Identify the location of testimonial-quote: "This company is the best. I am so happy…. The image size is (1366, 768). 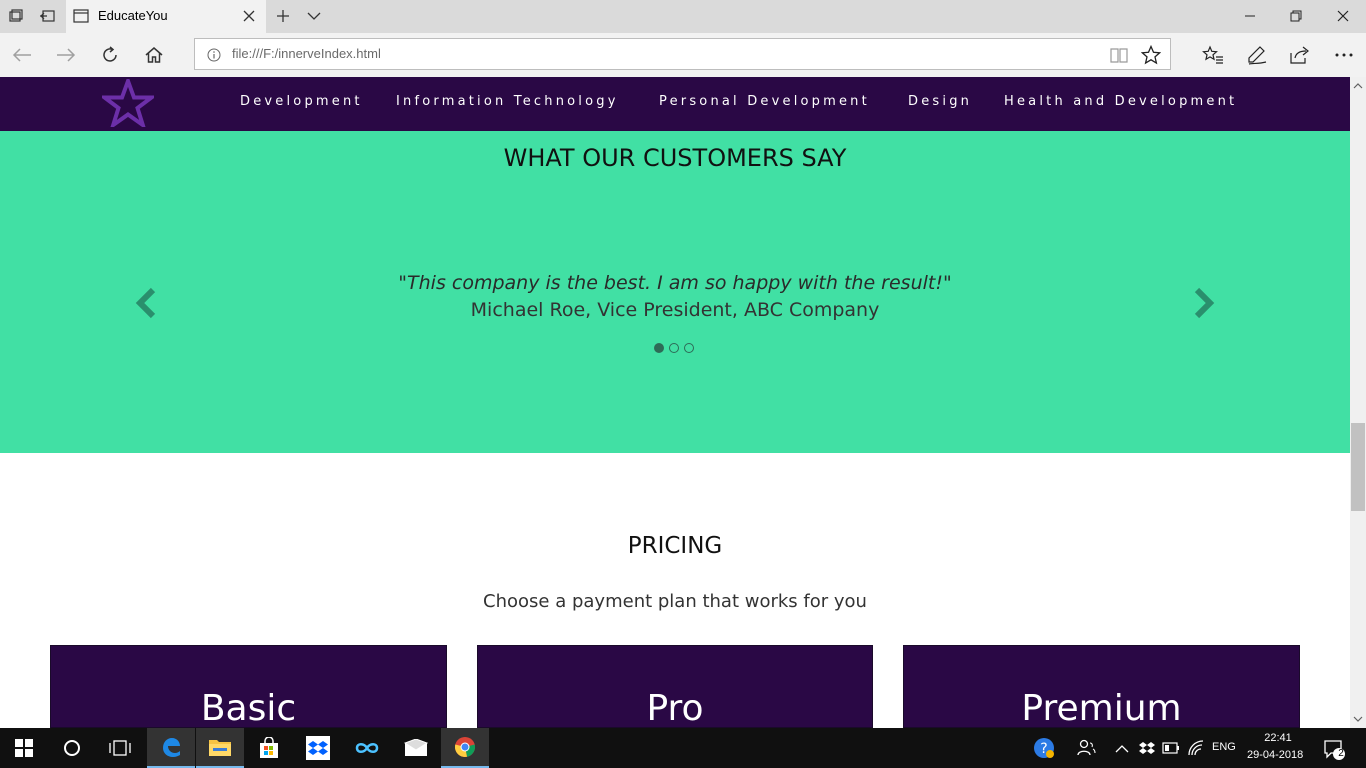
(675, 283).